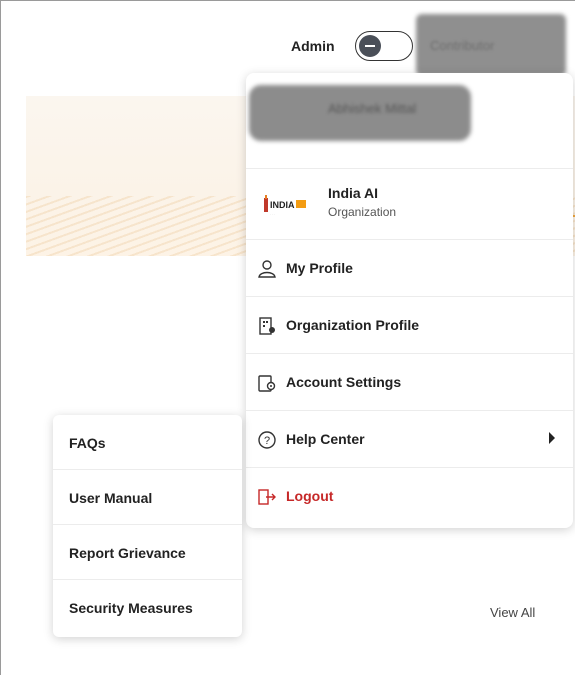 This screenshot has width=575, height=675. I want to click on menu-item-my-profile: My Profile, so click(409, 268).